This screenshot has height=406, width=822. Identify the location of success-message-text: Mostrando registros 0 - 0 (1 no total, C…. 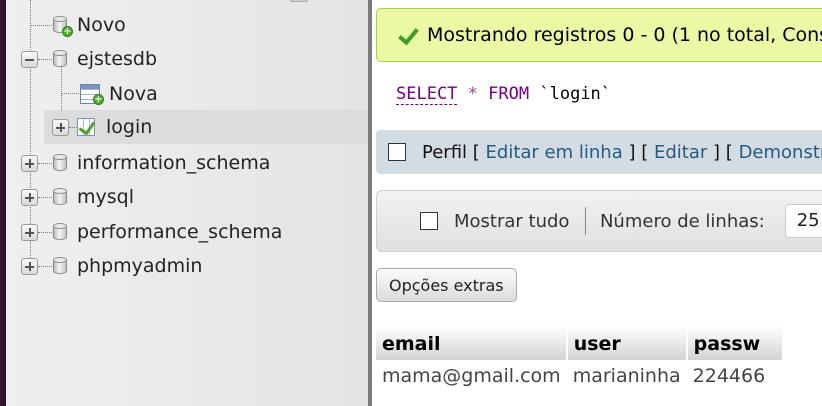
(624, 35).